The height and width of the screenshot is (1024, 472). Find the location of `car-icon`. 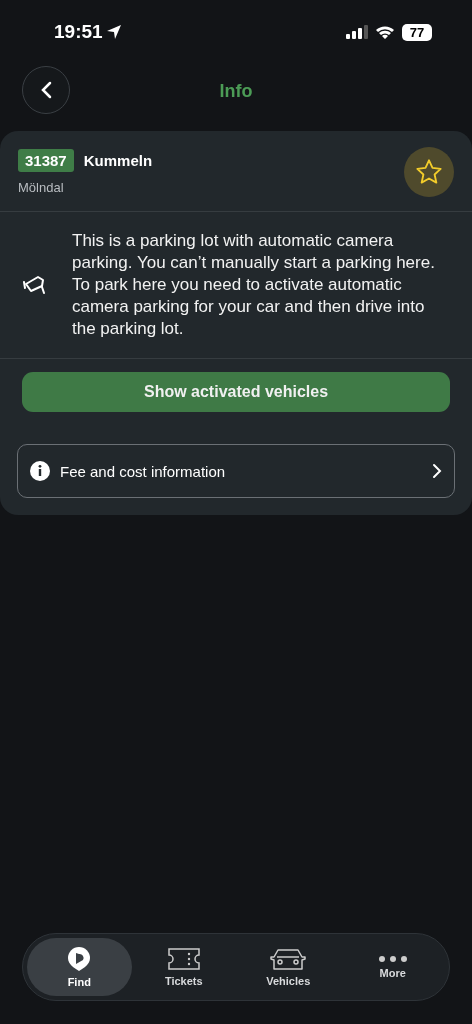

car-icon is located at coordinates (288, 959).